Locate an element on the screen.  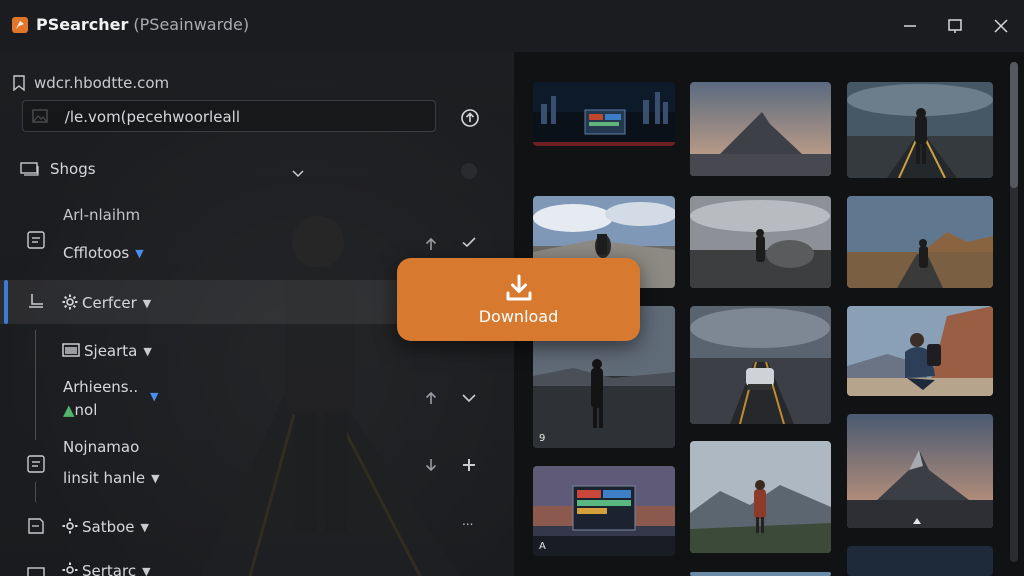
bookmark-icon is located at coordinates (19, 83).